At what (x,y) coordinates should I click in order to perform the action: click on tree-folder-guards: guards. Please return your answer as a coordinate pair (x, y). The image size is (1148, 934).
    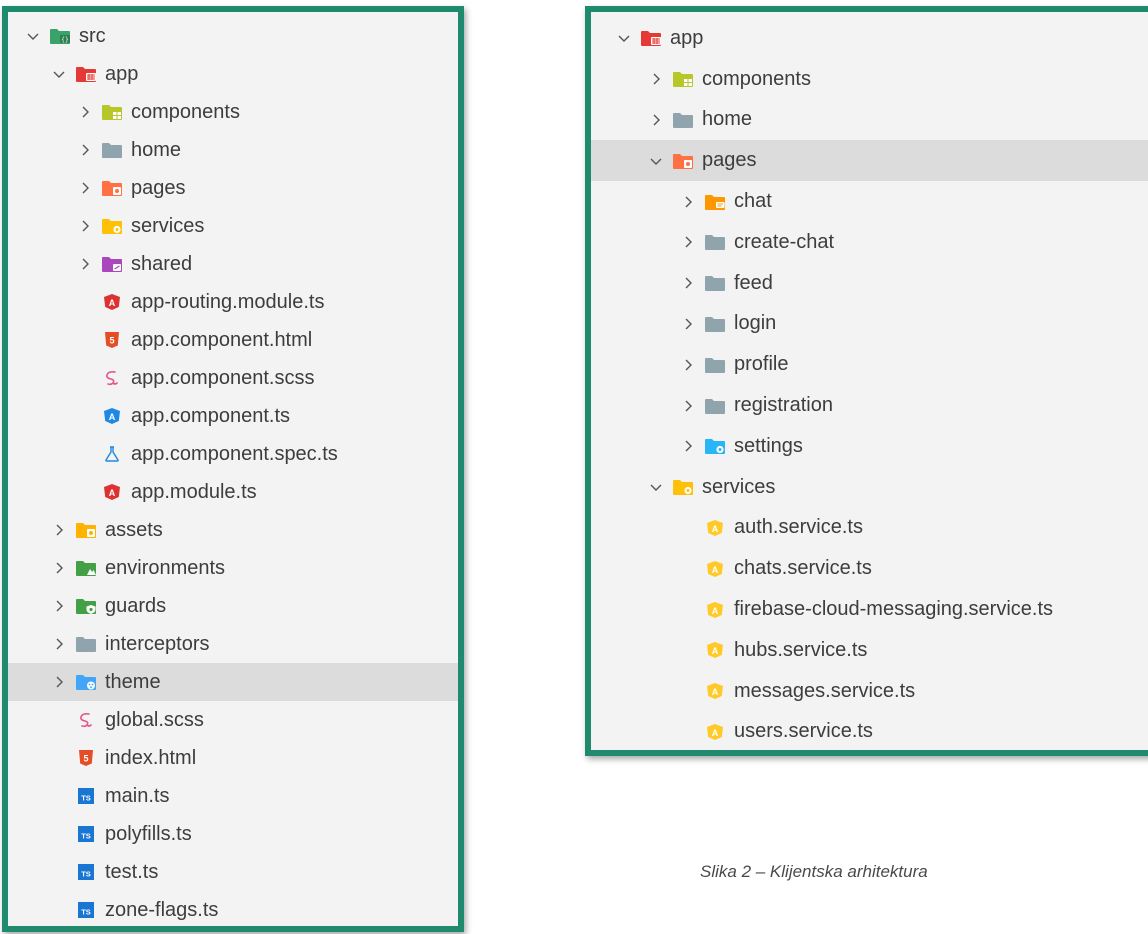
    Looking at the image, I should click on (233, 606).